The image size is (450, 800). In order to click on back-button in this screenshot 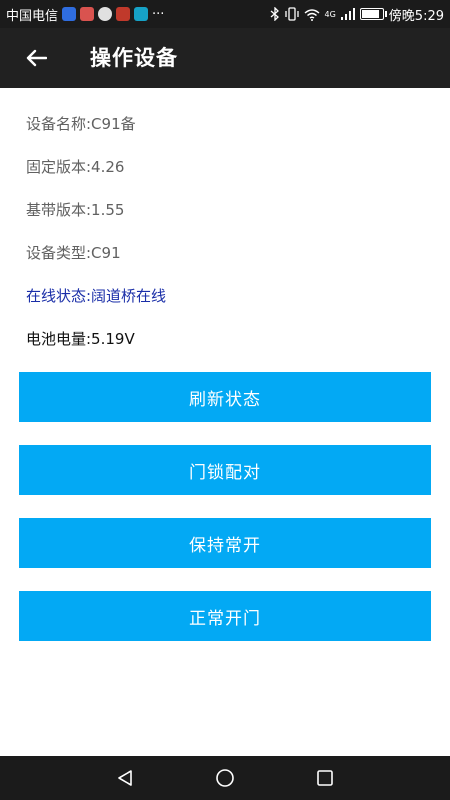, I will do `click(36, 58)`.